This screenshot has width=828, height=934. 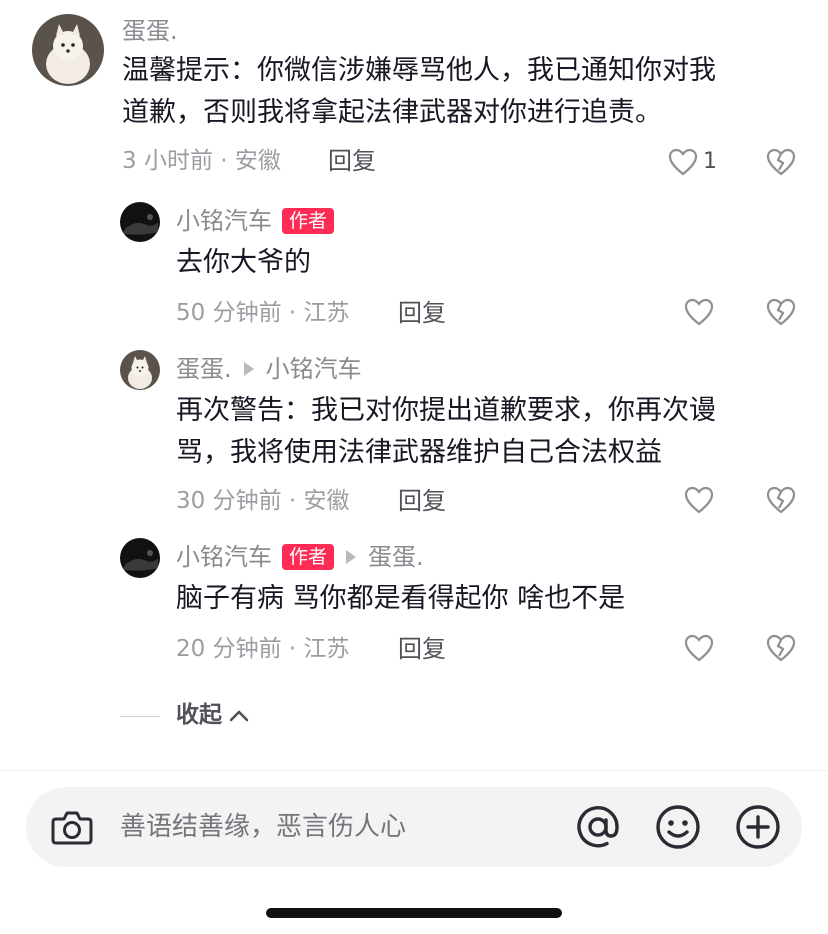 What do you see at coordinates (414, 827) in the screenshot?
I see `comment-input-bar: 善语结善缘，恶言伤人心` at bounding box center [414, 827].